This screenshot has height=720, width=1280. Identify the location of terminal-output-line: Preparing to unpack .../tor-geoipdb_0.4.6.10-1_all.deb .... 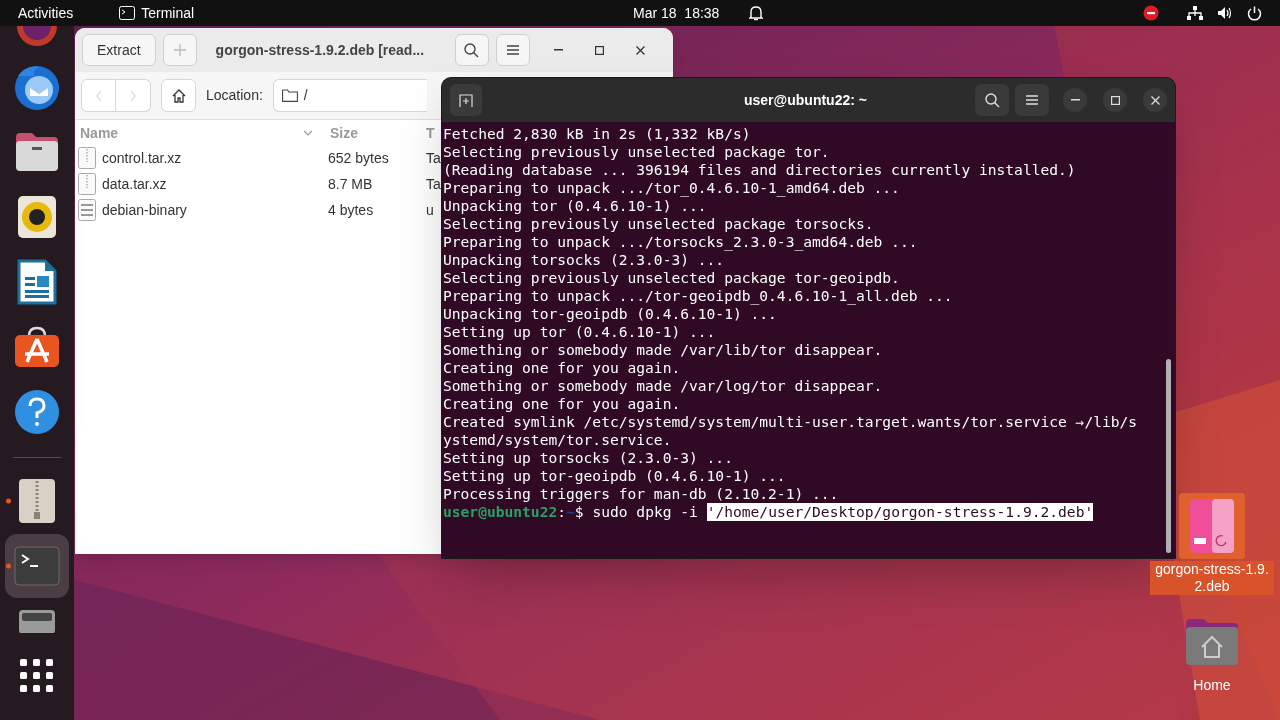
(698, 296).